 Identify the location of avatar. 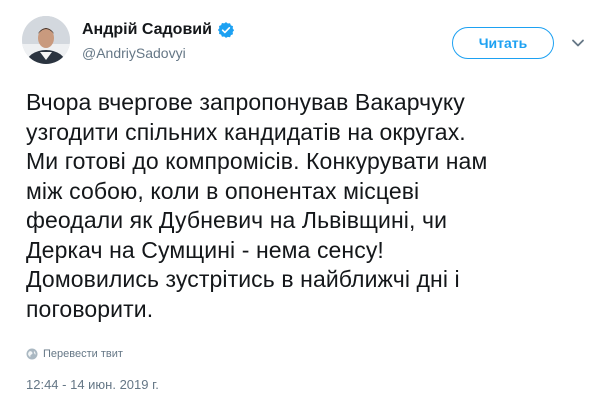
(46, 40).